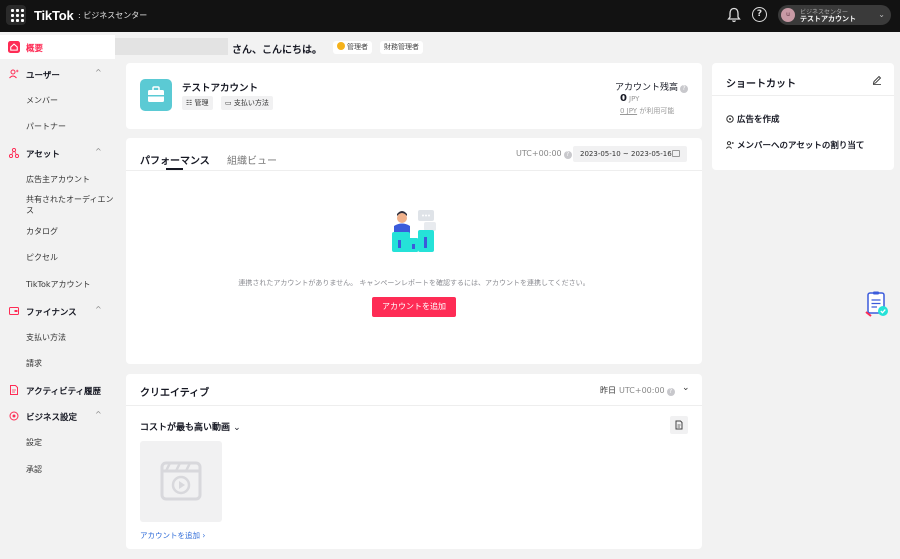 This screenshot has width=900, height=559. I want to click on settings-icon, so click(14, 416).